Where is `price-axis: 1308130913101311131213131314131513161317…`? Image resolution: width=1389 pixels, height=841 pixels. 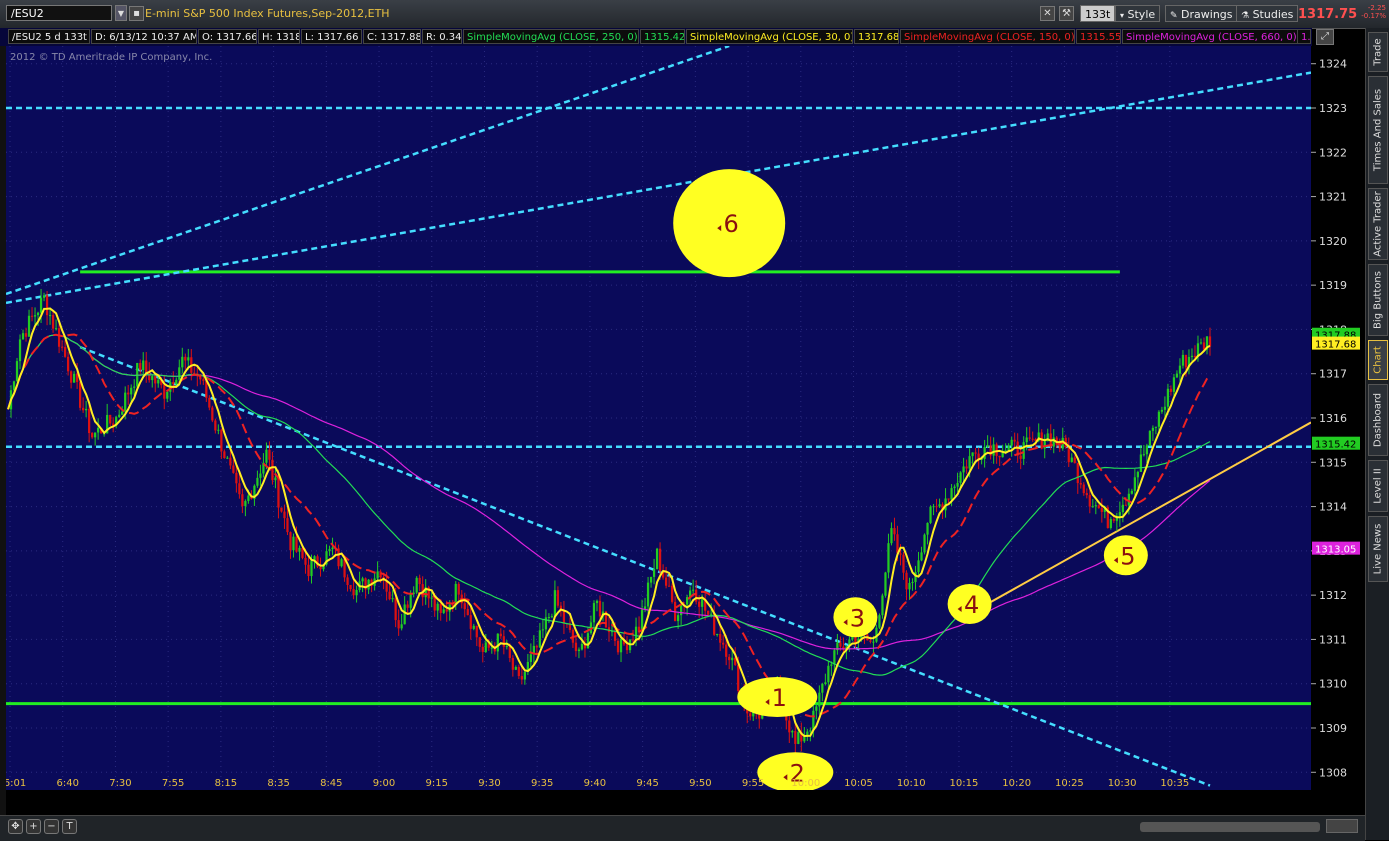
price-axis: 1308130913101311131213131314131513161317… is located at coordinates (1337, 418).